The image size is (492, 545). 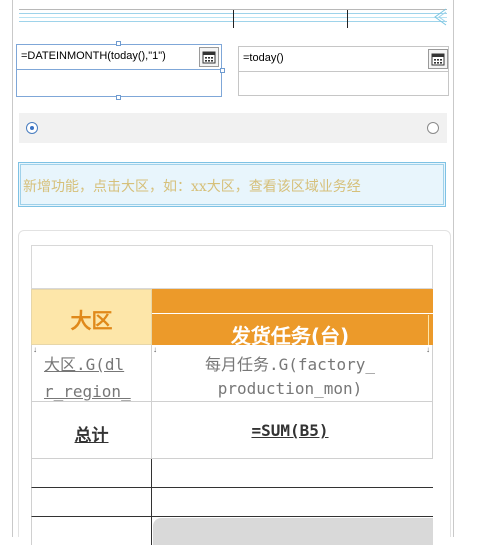 What do you see at coordinates (91, 321) in the screenshot?
I see `header-region-label: 大区` at bounding box center [91, 321].